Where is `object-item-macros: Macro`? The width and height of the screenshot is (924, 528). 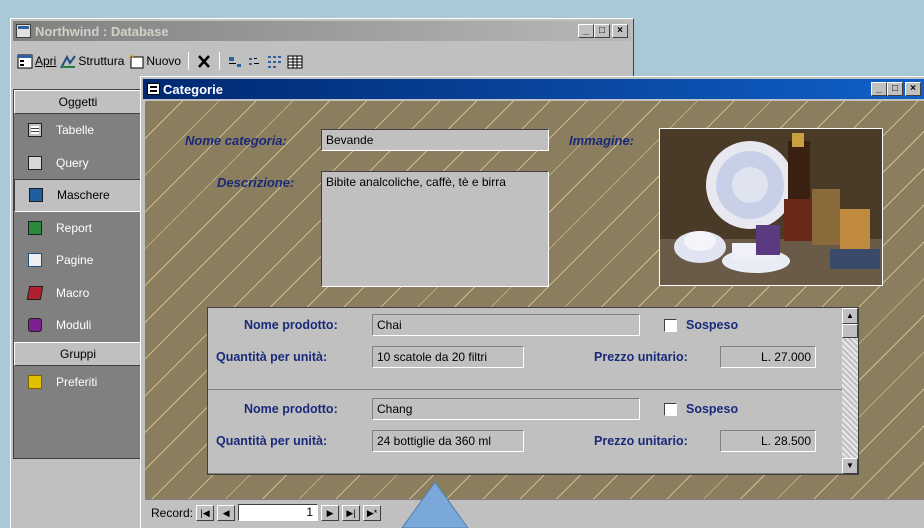
object-item-macros: Macro is located at coordinates (78, 293).